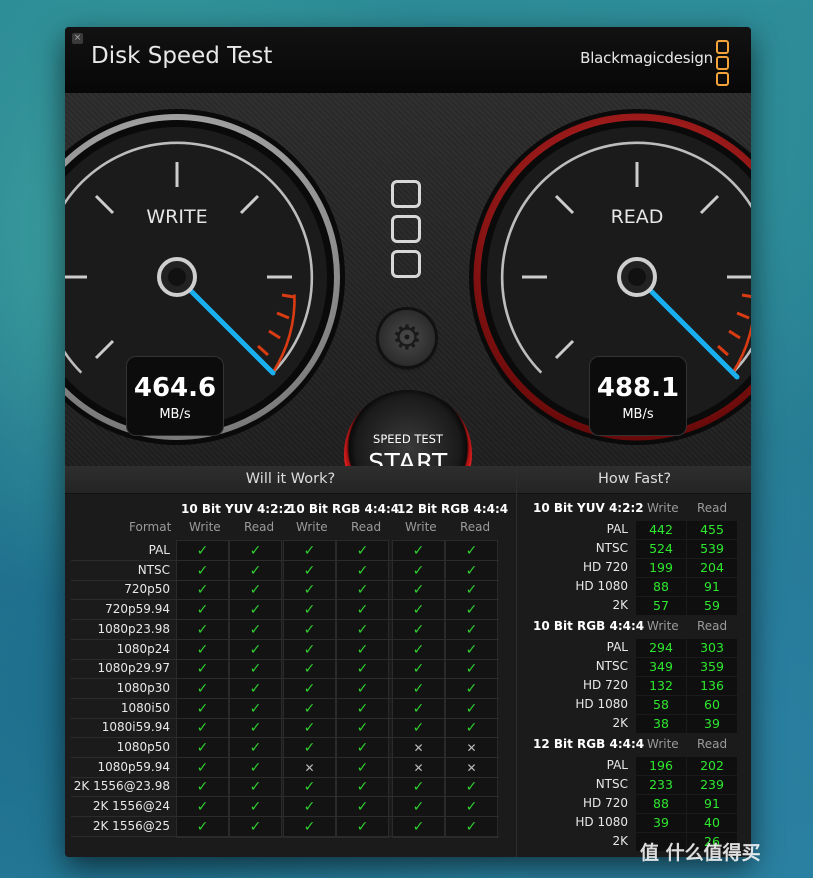 This screenshot has height=878, width=813. I want to click on format-label: 1080i59.94, so click(135, 727).